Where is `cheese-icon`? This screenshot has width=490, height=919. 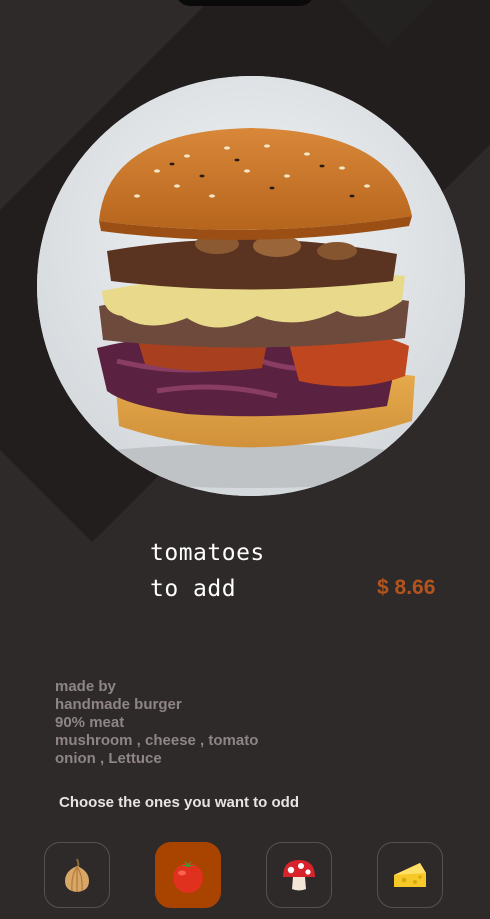 cheese-icon is located at coordinates (410, 875).